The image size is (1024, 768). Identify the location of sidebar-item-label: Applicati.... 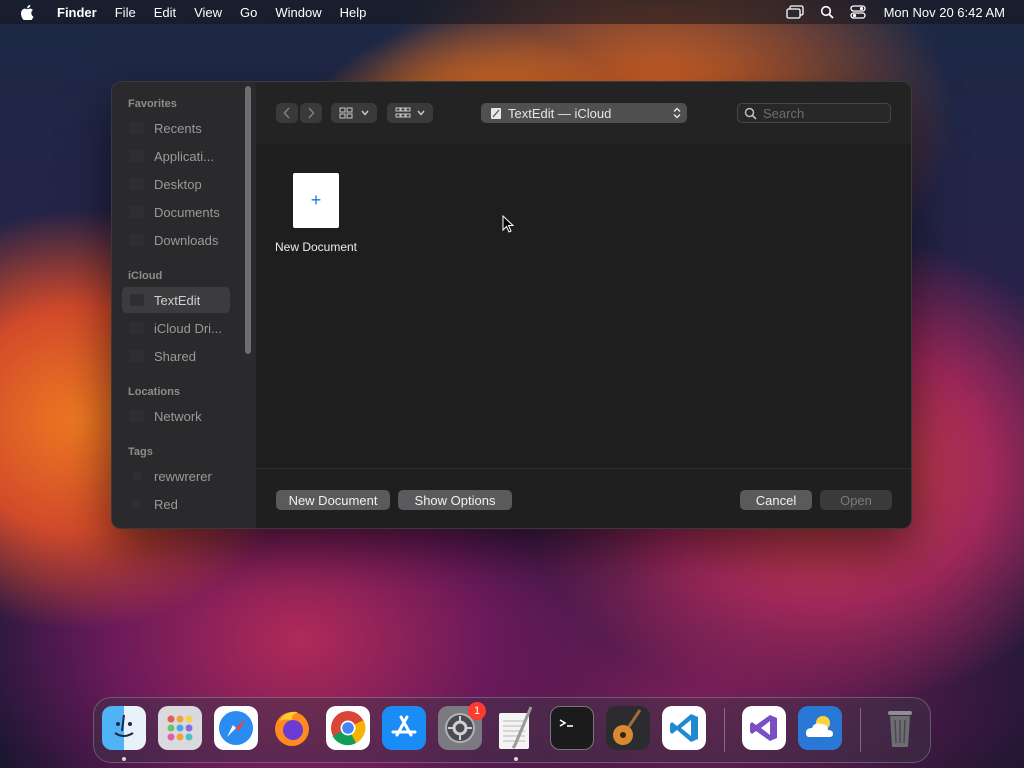
(184, 156).